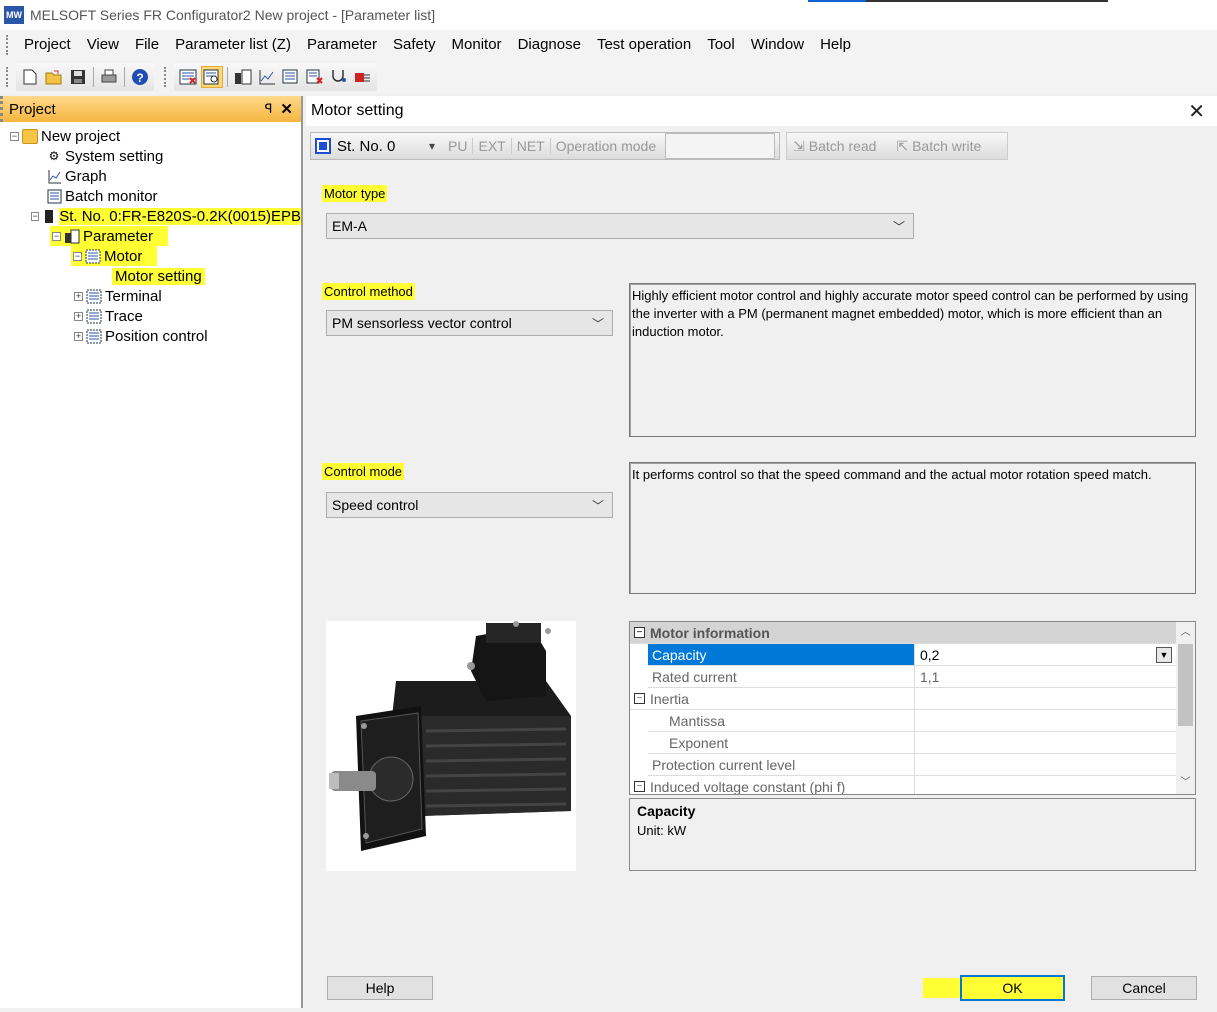  What do you see at coordinates (835, 45) in the screenshot?
I see `menu-help: Help` at bounding box center [835, 45].